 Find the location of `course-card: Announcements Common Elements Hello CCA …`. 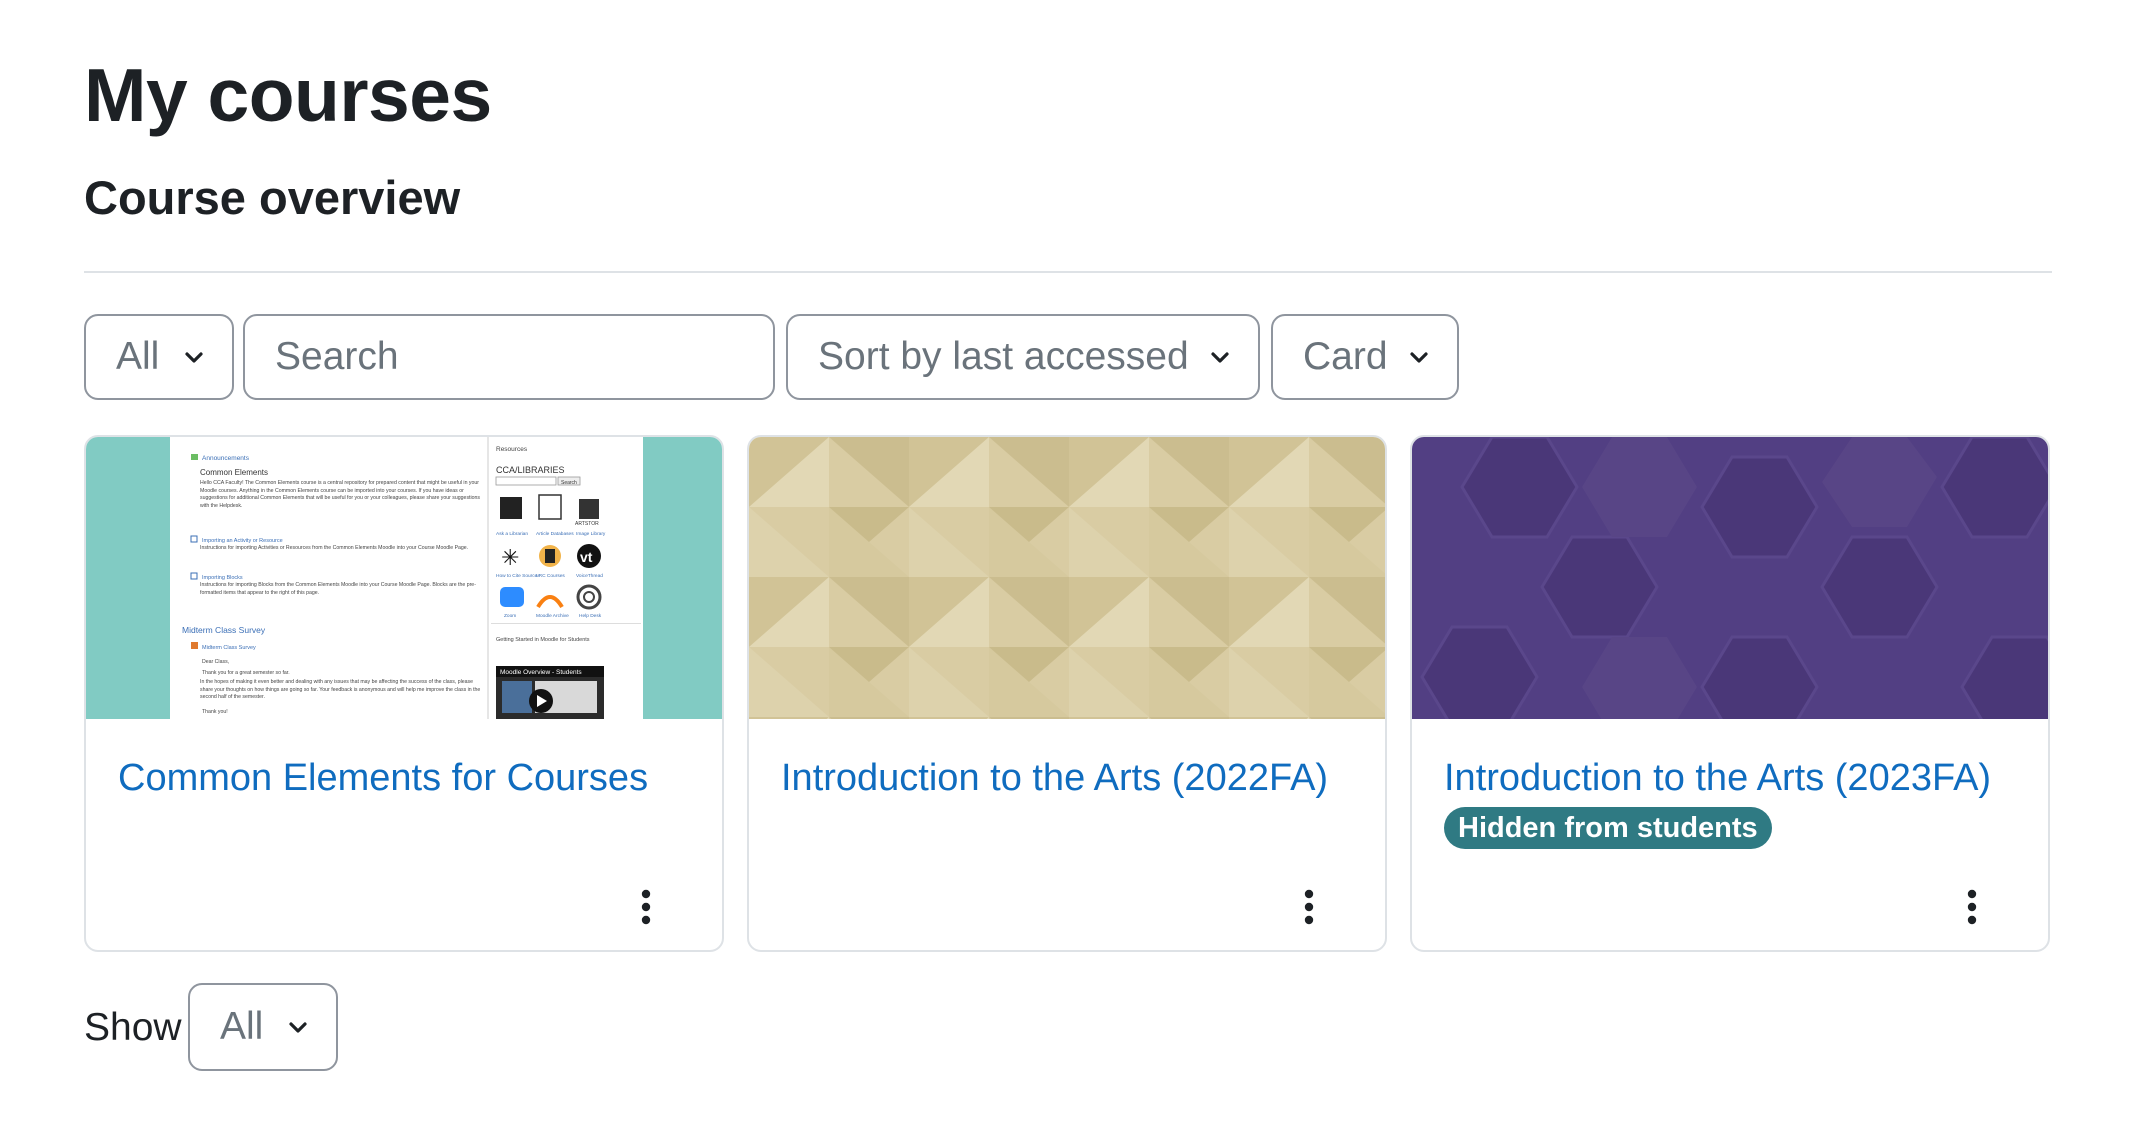

course-card: Announcements Common Elements Hello CCA … is located at coordinates (404, 693).